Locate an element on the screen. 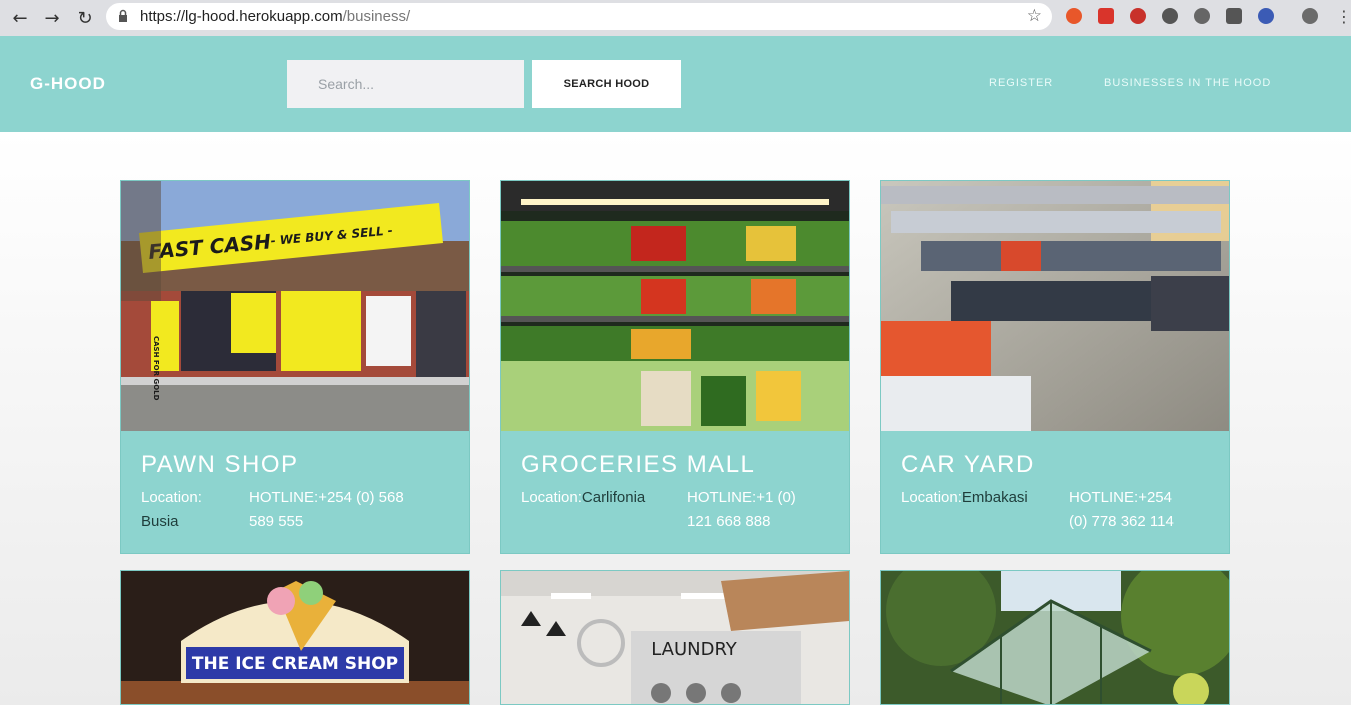 This screenshot has height=705, width=1351. sign-laundry: LAUNDRY is located at coordinates (694, 649).